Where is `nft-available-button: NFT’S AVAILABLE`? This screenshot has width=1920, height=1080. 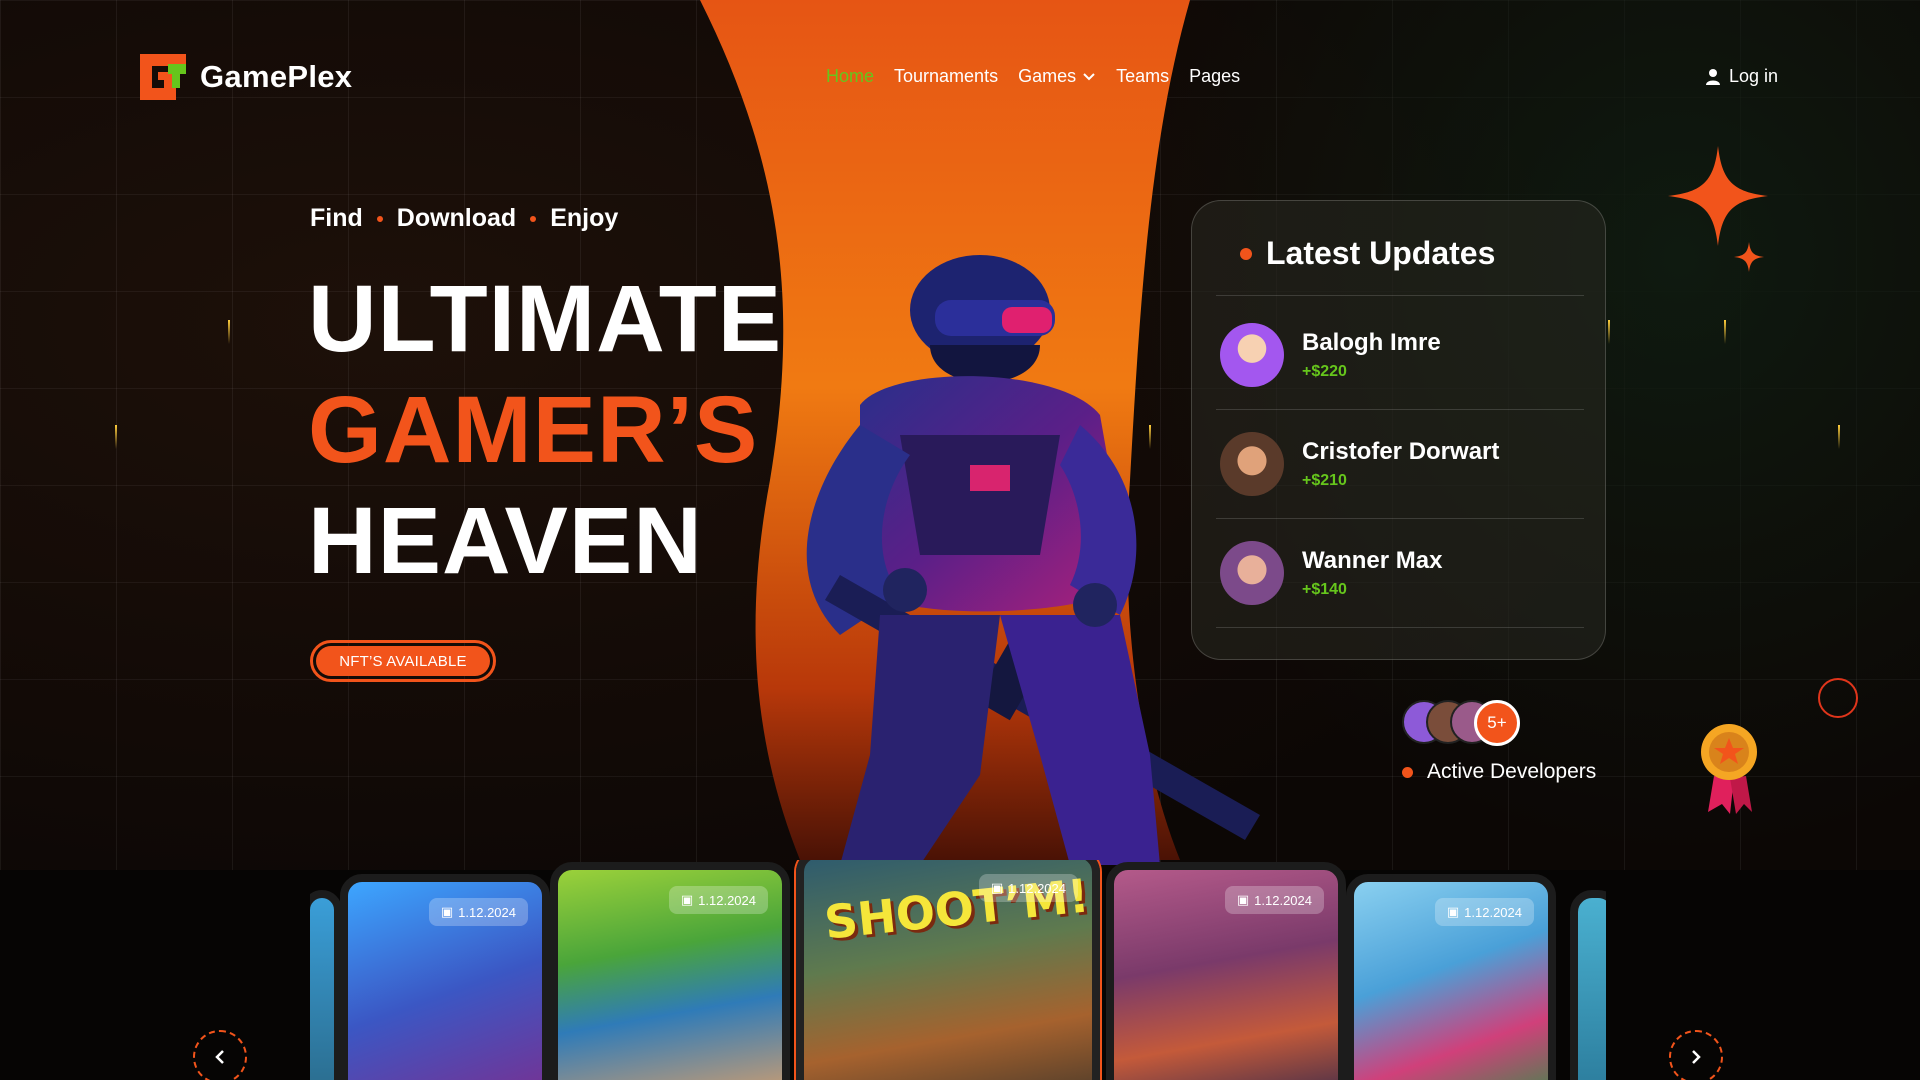
nft-available-button: NFT’S AVAILABLE is located at coordinates (403, 661).